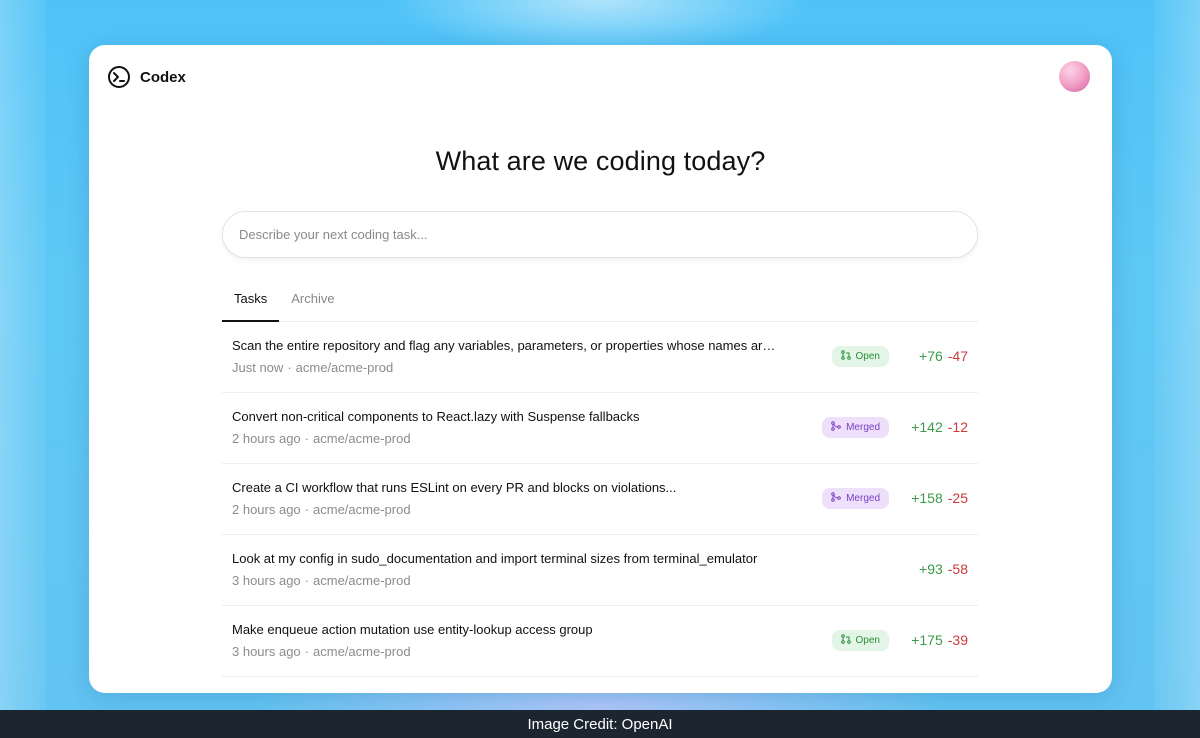  Describe the element at coordinates (1177, 355) in the screenshot. I see `background-edge-right` at that location.